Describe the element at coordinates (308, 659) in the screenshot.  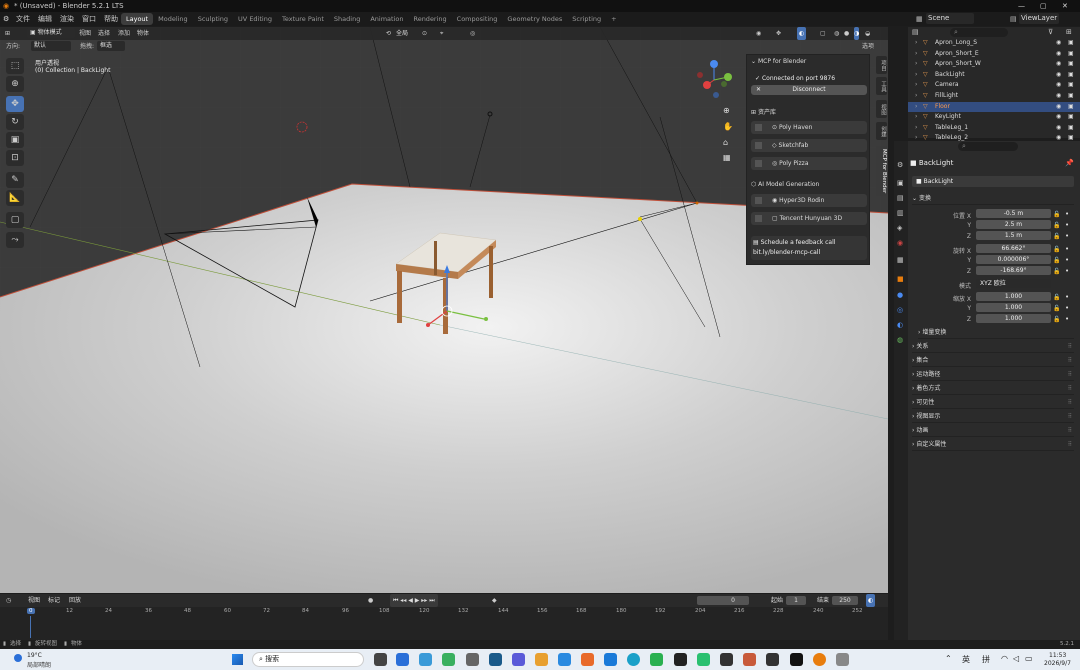
I see `search-box: ⌕ 搜索` at that location.